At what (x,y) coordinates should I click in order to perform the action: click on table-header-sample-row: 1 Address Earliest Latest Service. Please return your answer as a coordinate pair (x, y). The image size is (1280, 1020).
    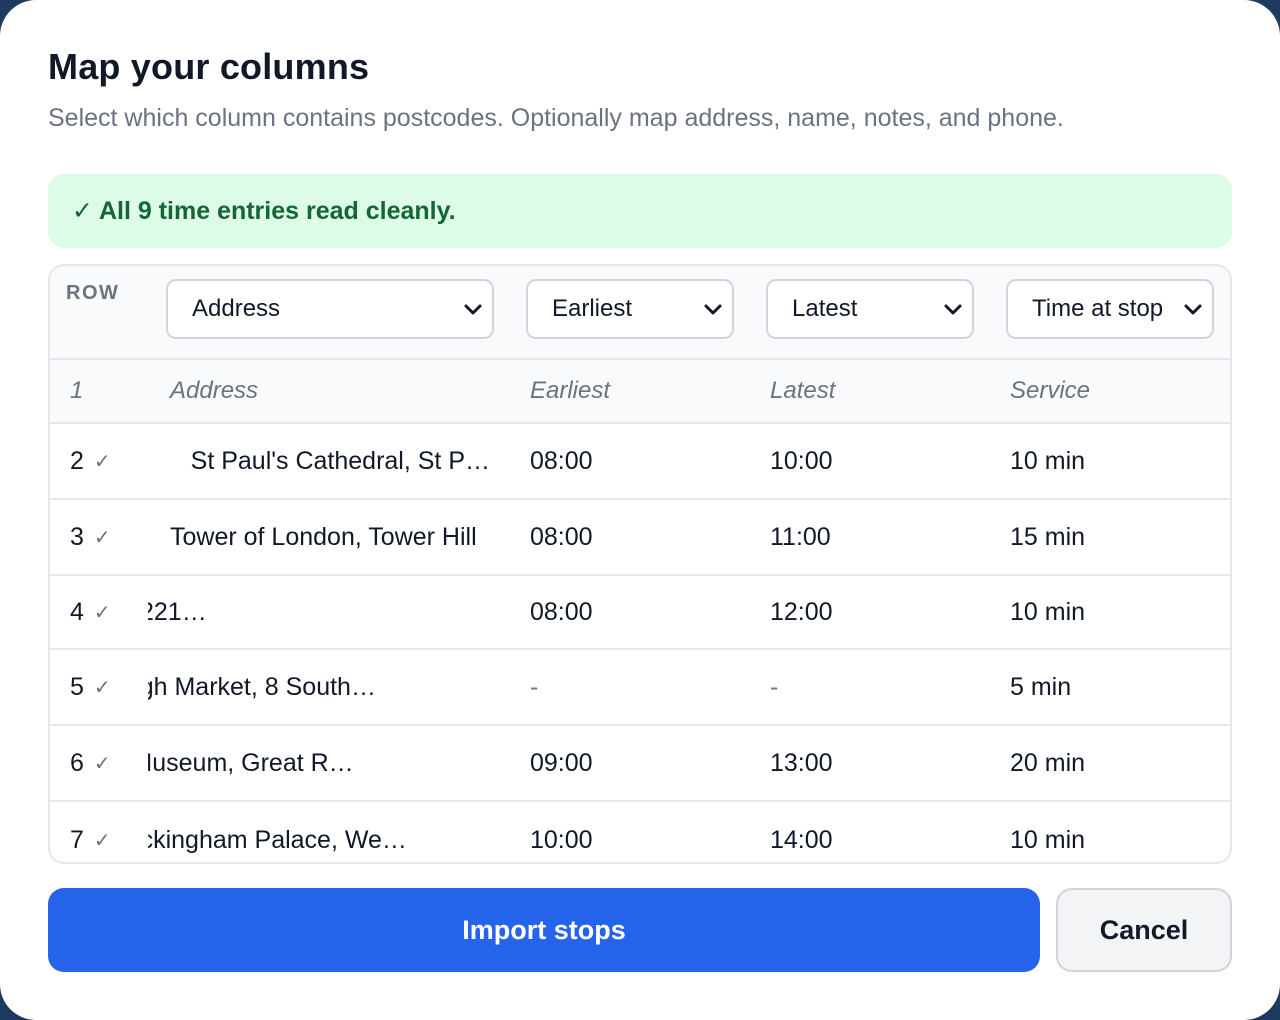
    Looking at the image, I should click on (640, 392).